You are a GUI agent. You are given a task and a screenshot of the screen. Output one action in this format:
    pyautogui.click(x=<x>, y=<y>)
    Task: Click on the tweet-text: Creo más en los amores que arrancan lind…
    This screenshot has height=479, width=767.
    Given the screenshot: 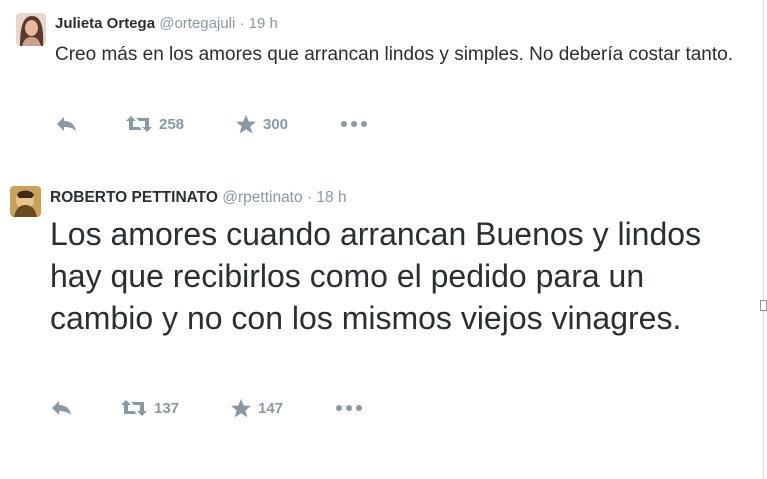 What is the action you would take?
    pyautogui.click(x=394, y=54)
    